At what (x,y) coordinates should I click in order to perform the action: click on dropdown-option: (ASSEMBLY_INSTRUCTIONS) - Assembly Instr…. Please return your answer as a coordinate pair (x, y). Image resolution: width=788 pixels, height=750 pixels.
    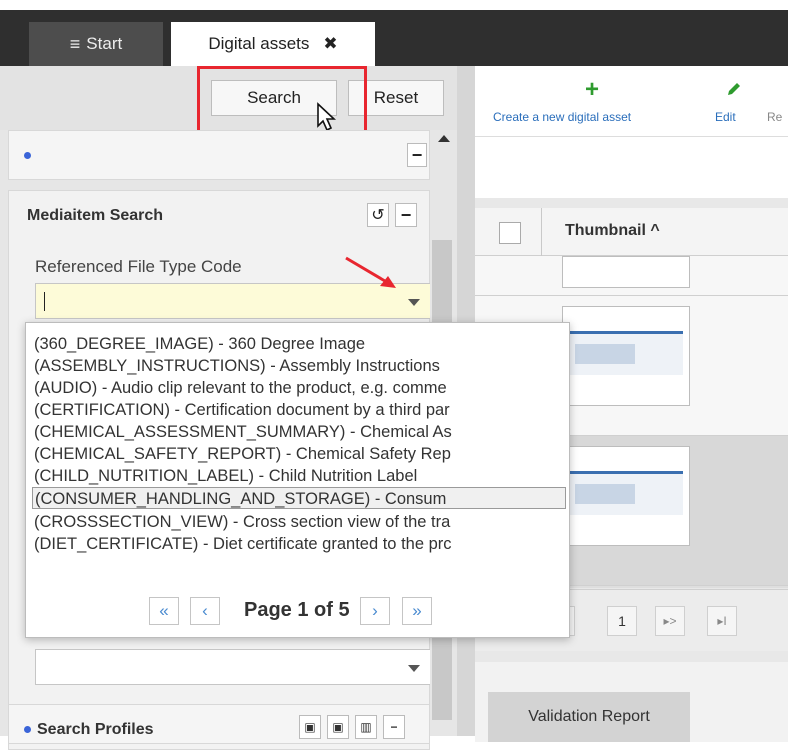
    Looking at the image, I should click on (301, 366).